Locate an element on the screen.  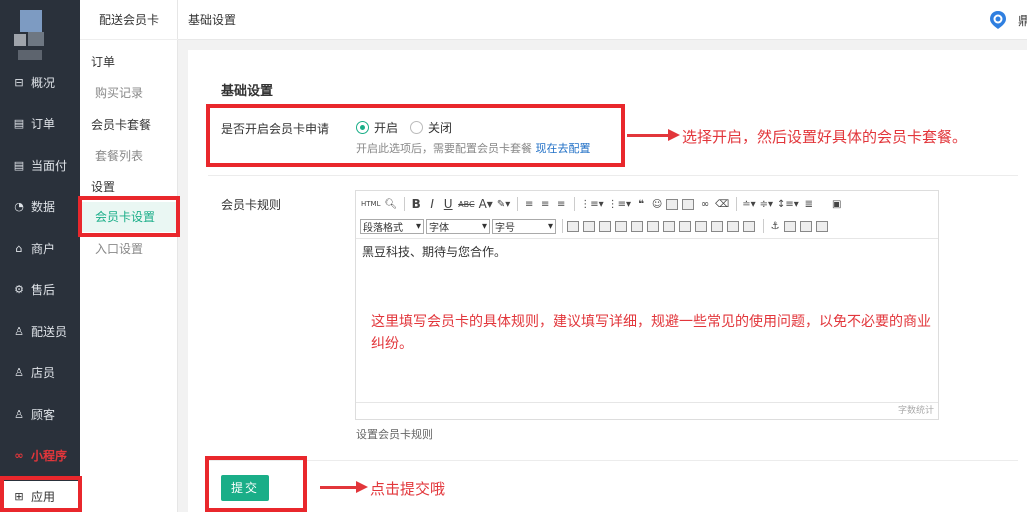
preview-icon is located at coordinates (790, 226).